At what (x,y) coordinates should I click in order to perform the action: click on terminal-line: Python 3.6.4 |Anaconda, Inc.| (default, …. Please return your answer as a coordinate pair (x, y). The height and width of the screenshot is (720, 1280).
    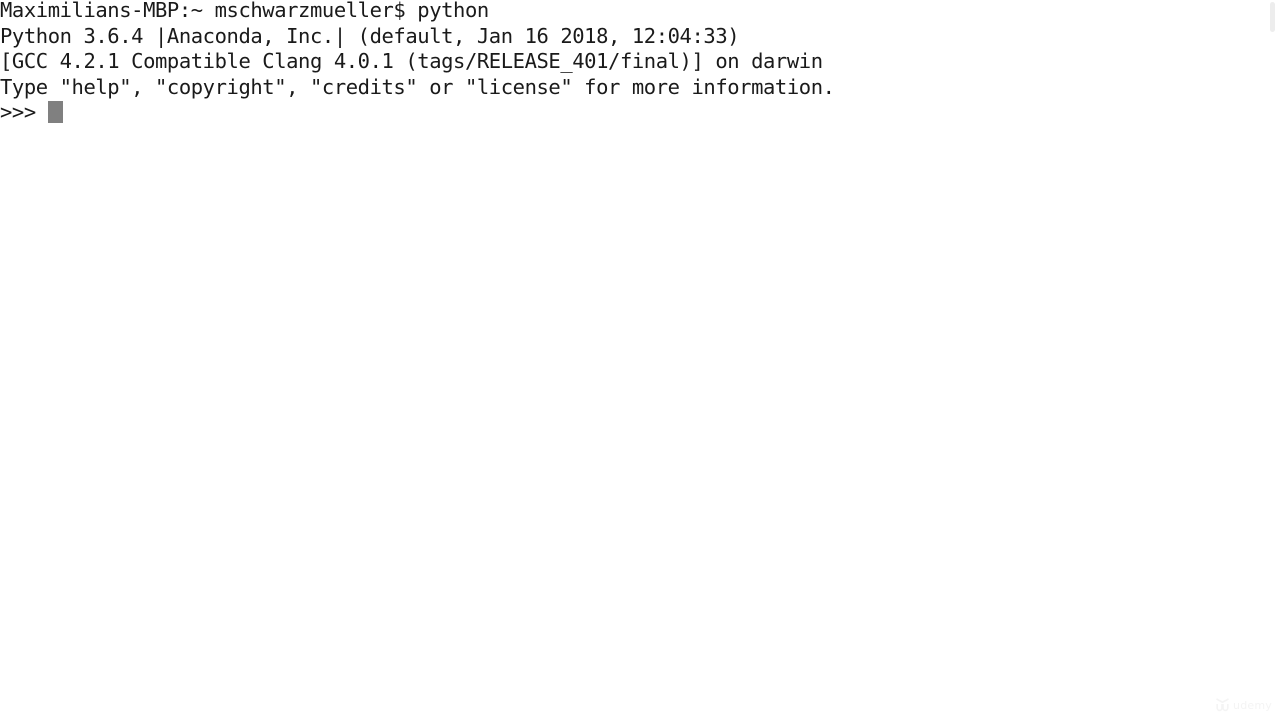
    Looking at the image, I should click on (370, 35).